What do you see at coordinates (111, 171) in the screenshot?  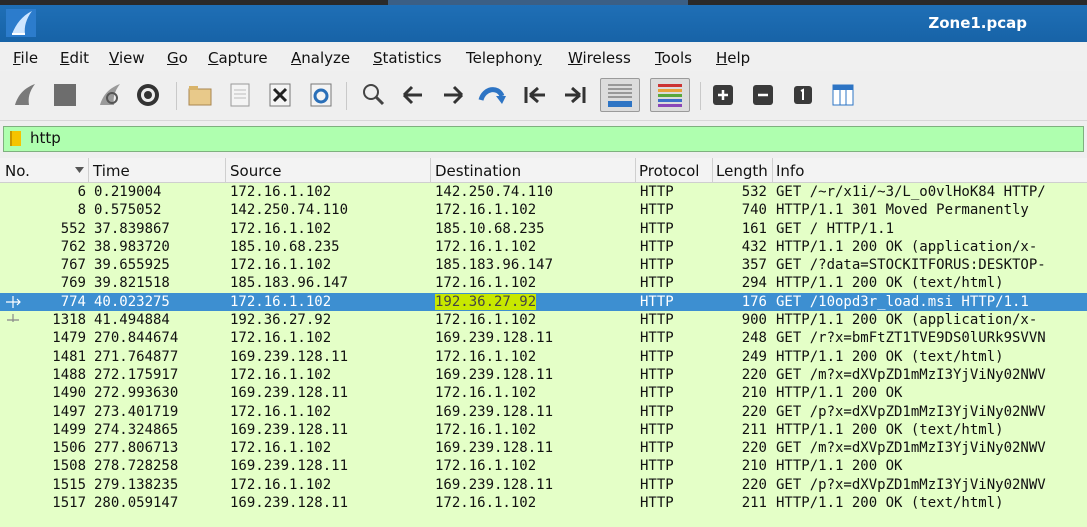 I see `column-header-time: Time` at bounding box center [111, 171].